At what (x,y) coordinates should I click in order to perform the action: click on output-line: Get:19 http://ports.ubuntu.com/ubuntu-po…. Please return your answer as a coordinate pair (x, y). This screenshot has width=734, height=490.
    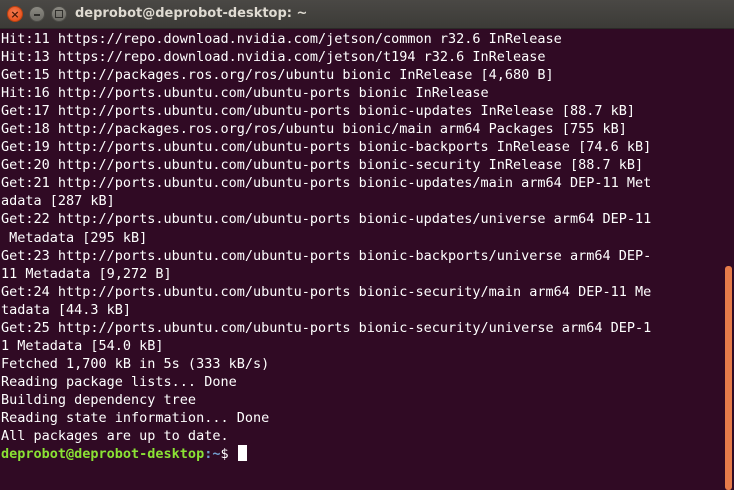
    Looking at the image, I should click on (326, 147).